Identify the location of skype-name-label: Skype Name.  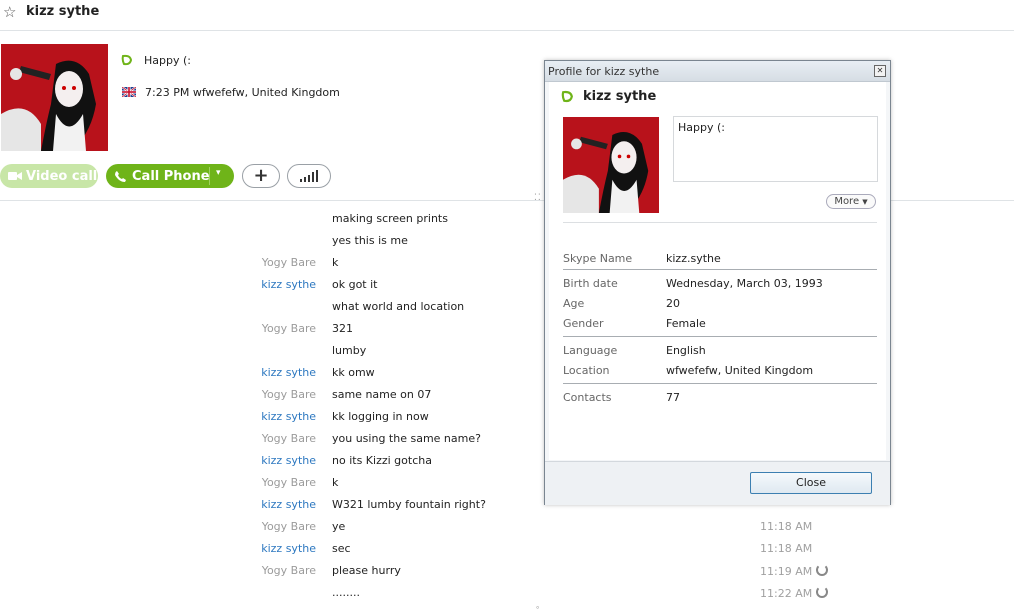
(598, 258).